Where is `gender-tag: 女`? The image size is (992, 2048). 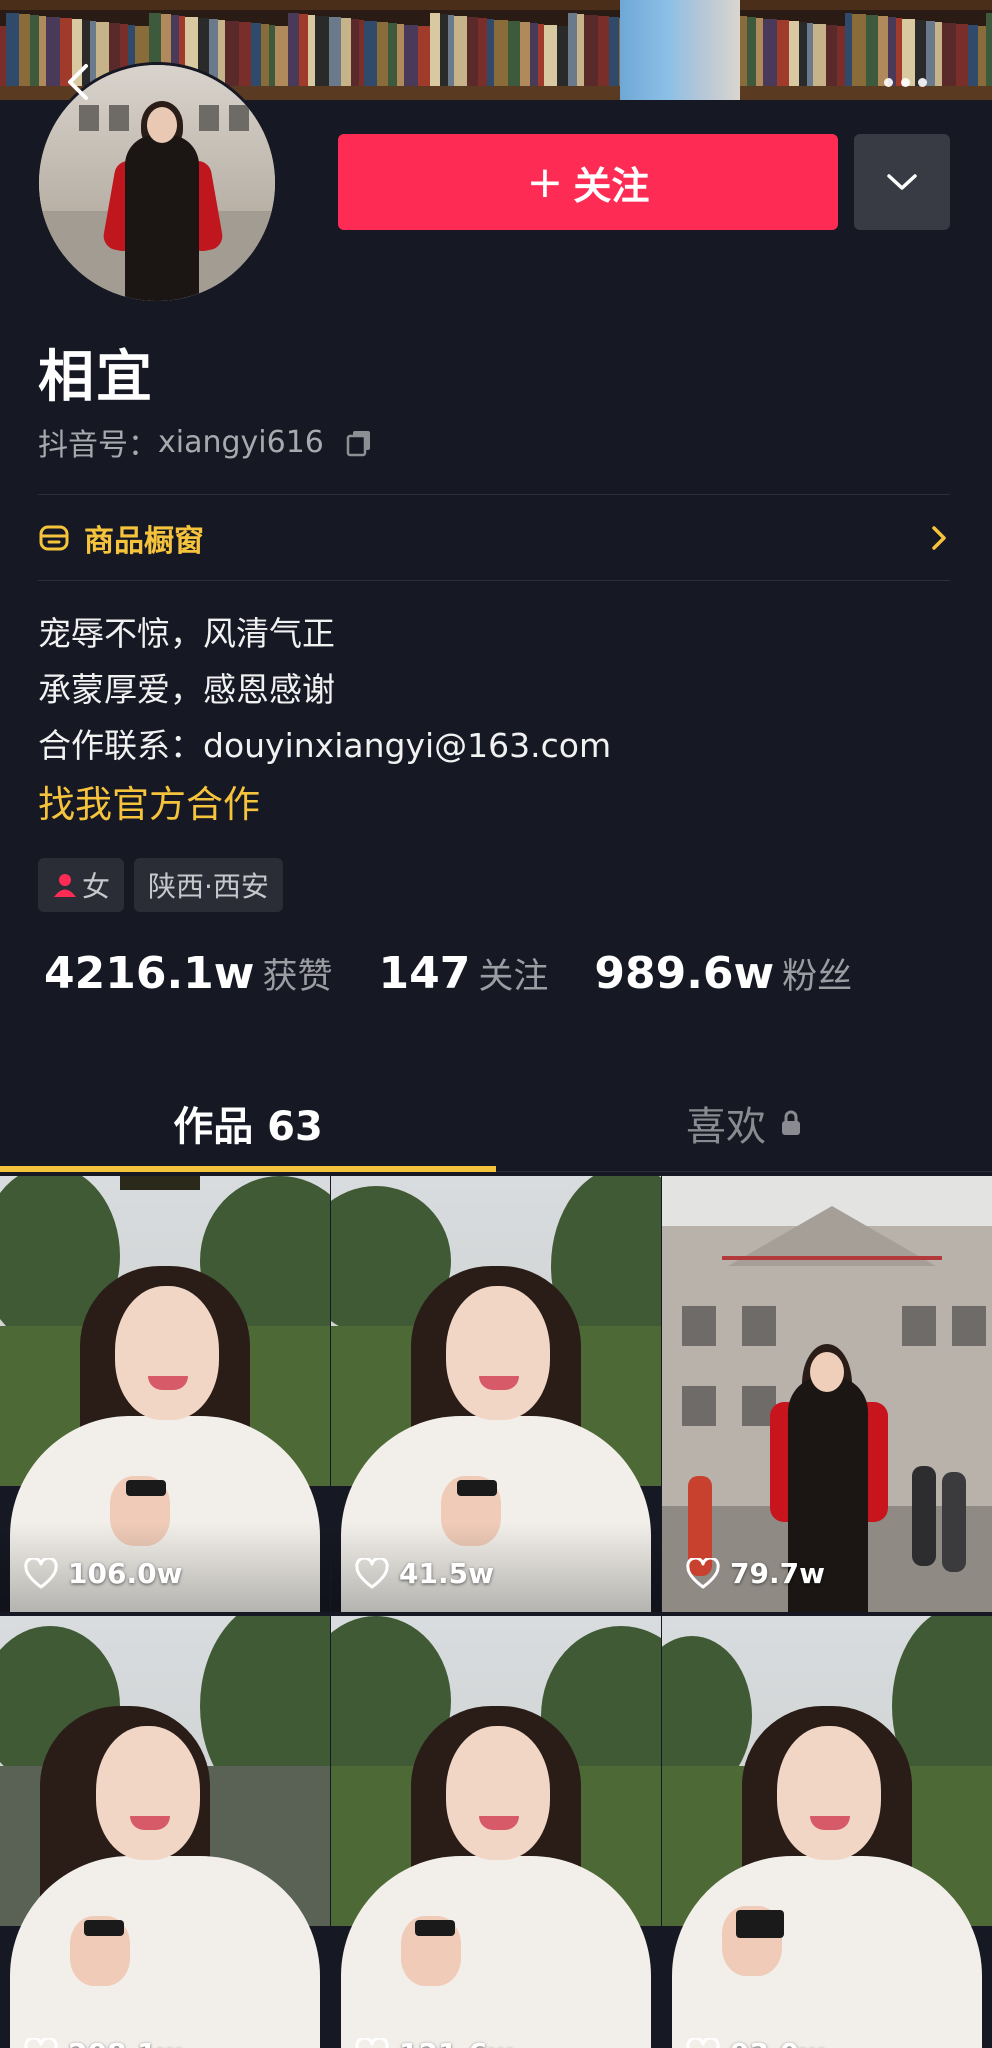 gender-tag: 女 is located at coordinates (81, 885).